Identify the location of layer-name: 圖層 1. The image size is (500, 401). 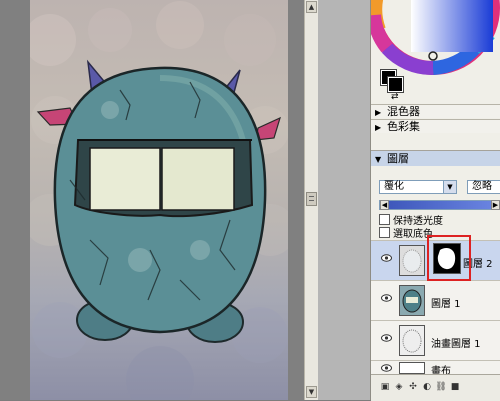
(446, 304).